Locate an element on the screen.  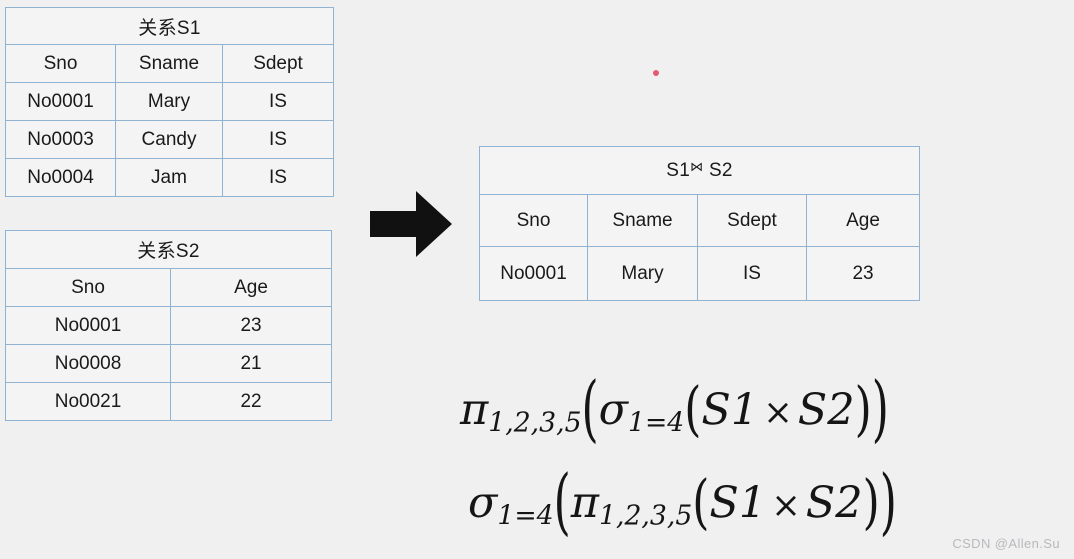
table-header-row: Sno Sname Sdept is located at coordinates (170, 63).